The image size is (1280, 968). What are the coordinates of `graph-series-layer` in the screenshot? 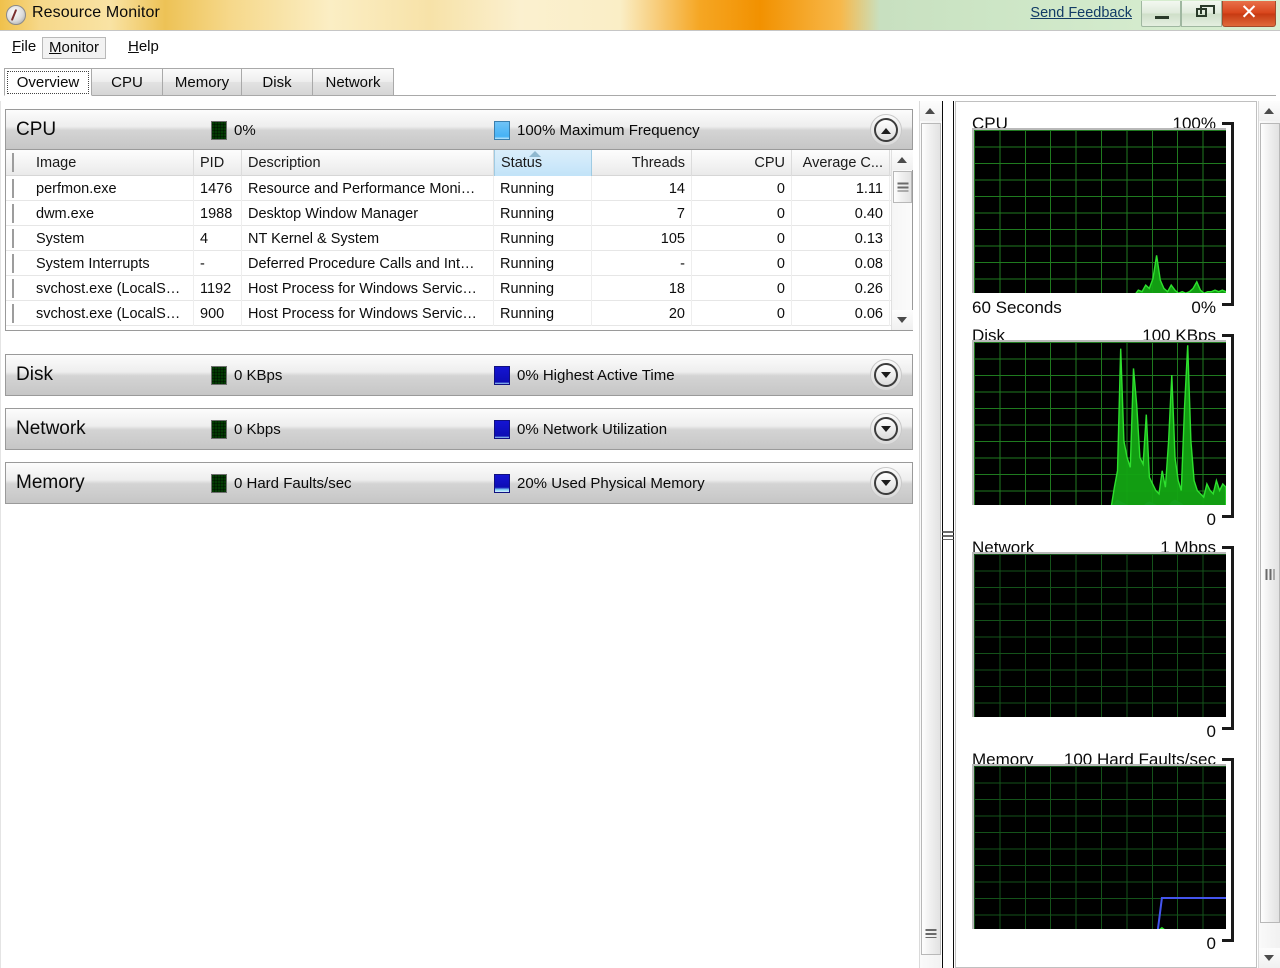 It's located at (1191, 913).